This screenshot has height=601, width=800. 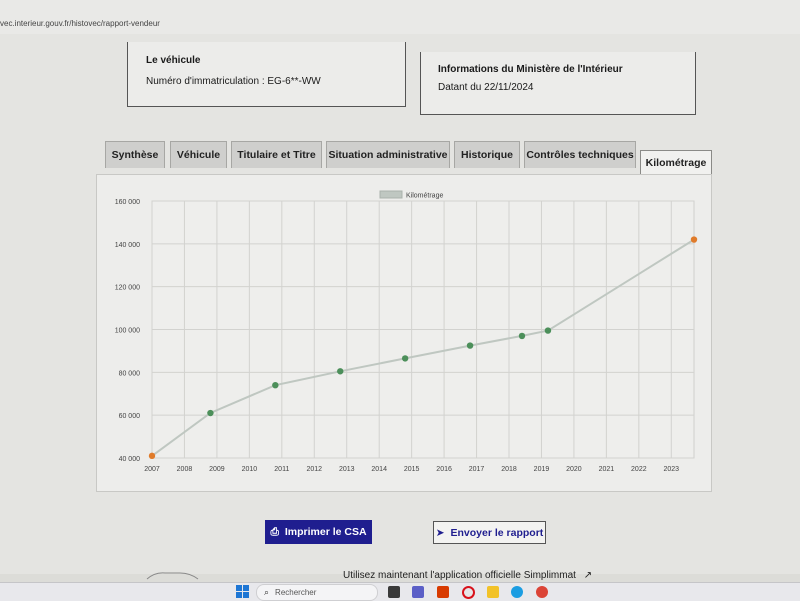 I want to click on x-tick-label: 2012, so click(x=314, y=469).